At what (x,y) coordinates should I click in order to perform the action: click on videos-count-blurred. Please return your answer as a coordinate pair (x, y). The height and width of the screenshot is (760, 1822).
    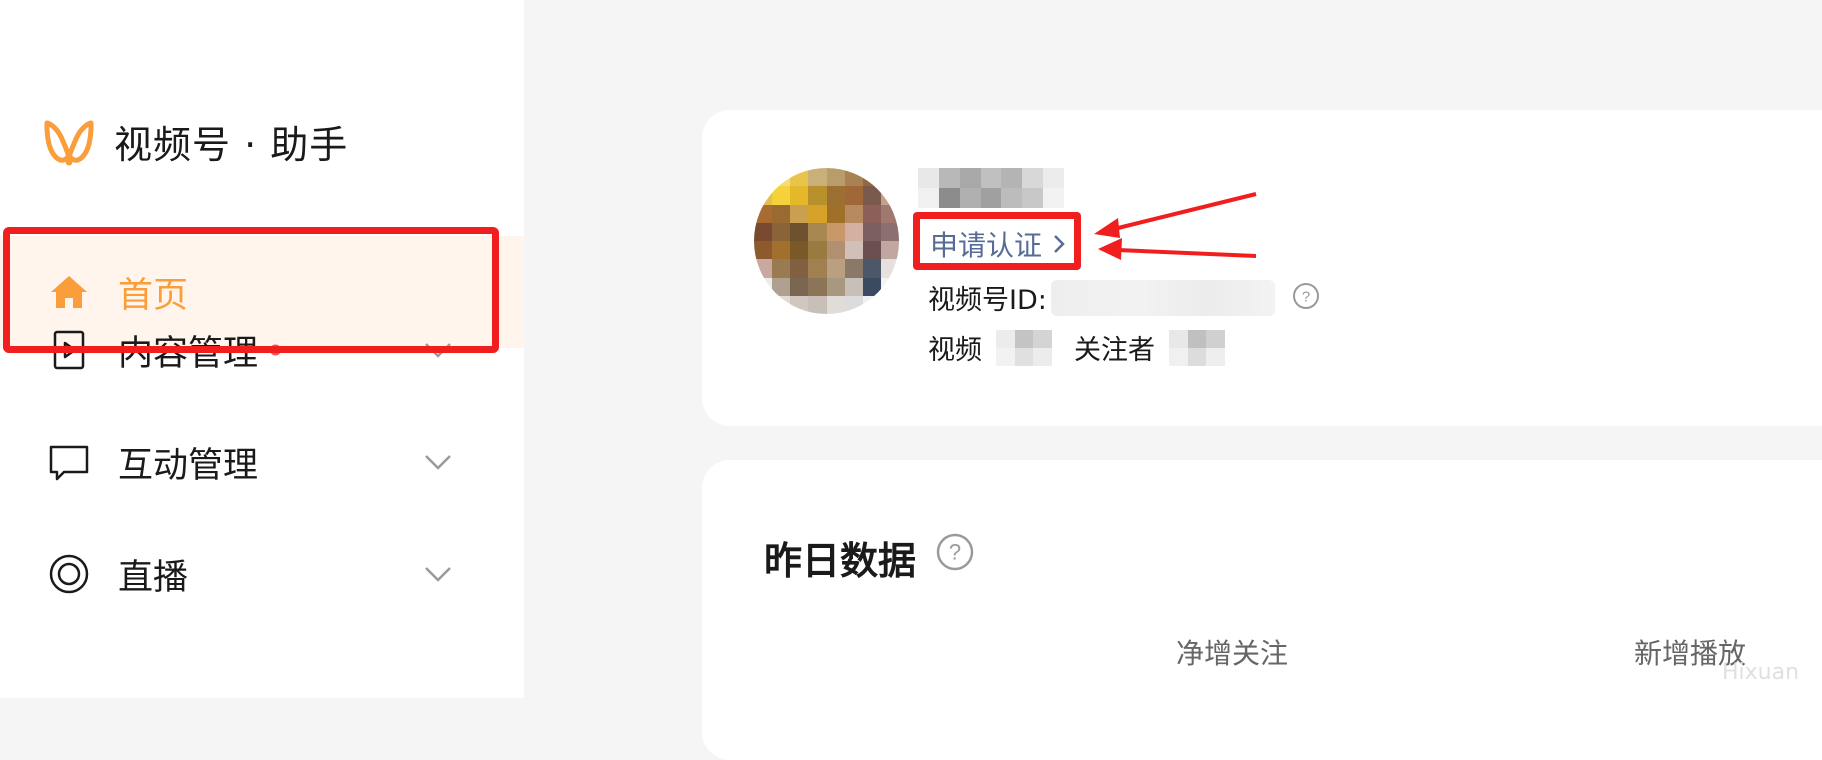
    Looking at the image, I should click on (1024, 347).